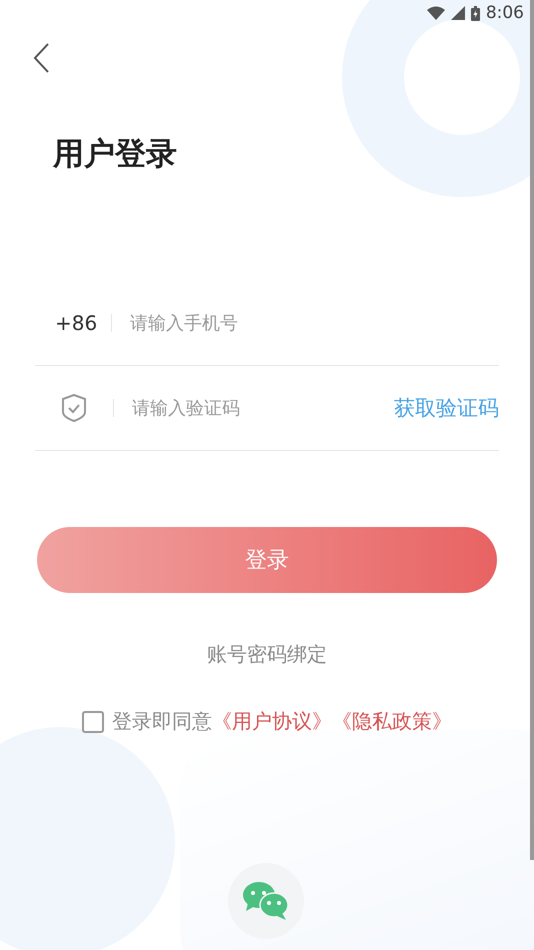  I want to click on wifi-icon, so click(435, 13).